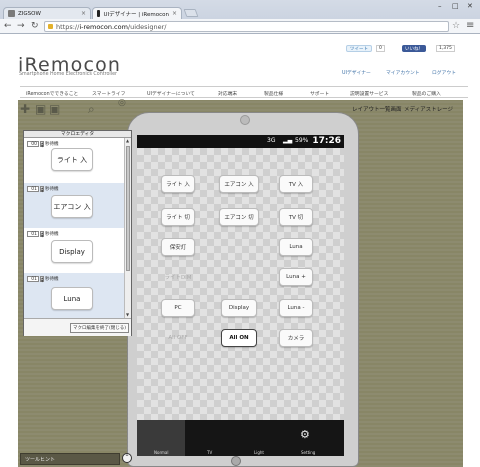 The width and height of the screenshot is (480, 467). What do you see at coordinates (455, 6) in the screenshot?
I see `maximize-icon: □` at bounding box center [455, 6].